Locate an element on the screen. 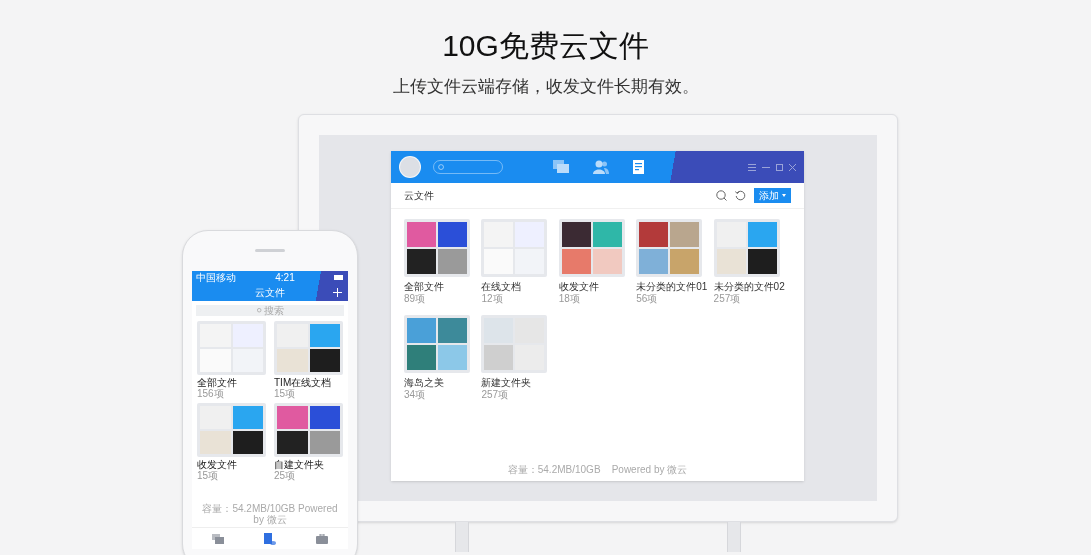 Image resolution: width=1091 pixels, height=555 pixels. briefcase-icon is located at coordinates (322, 538).